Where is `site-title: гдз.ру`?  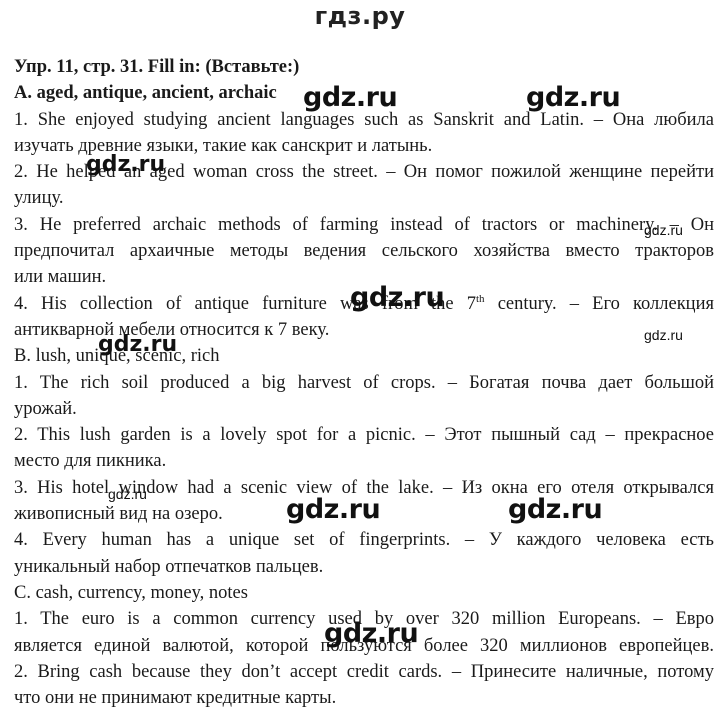 site-title: гдз.ру is located at coordinates (360, 16).